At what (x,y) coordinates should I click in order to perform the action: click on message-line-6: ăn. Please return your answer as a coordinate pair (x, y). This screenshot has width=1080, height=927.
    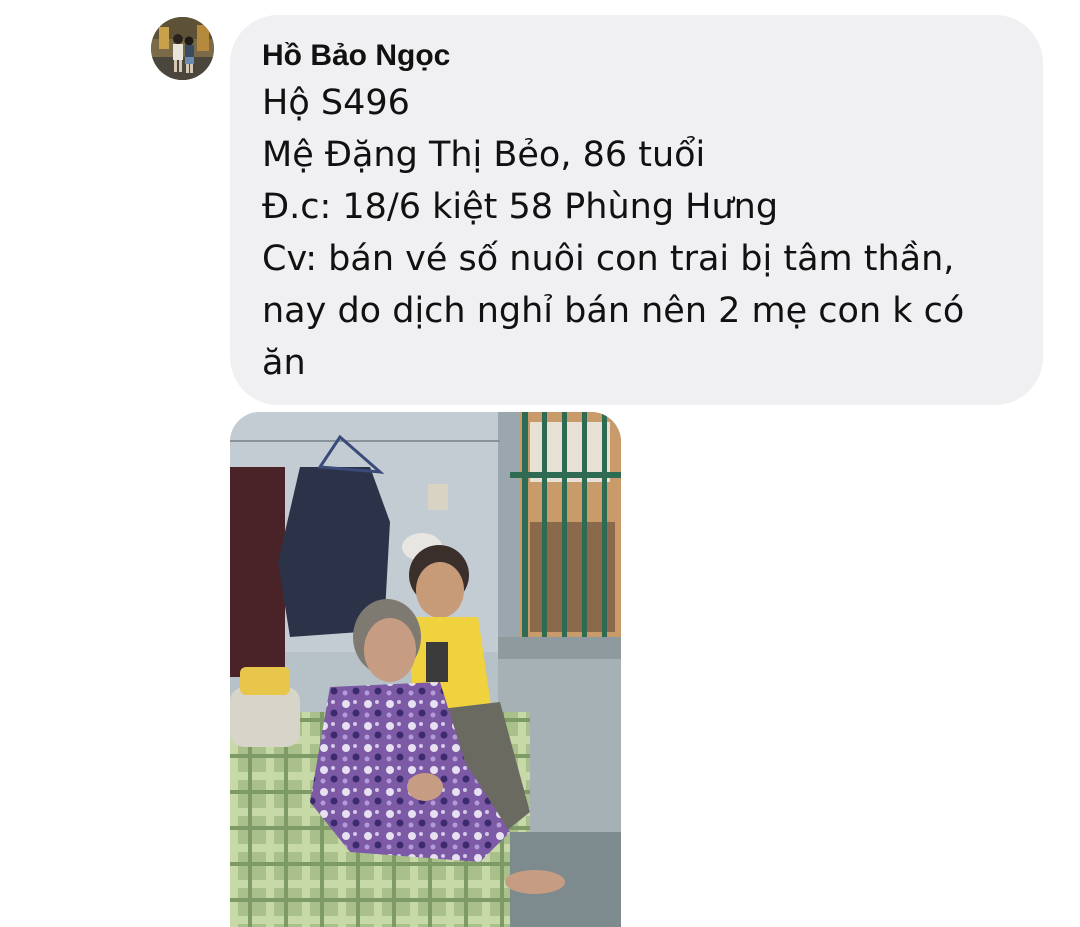
    Looking at the image, I should click on (284, 363).